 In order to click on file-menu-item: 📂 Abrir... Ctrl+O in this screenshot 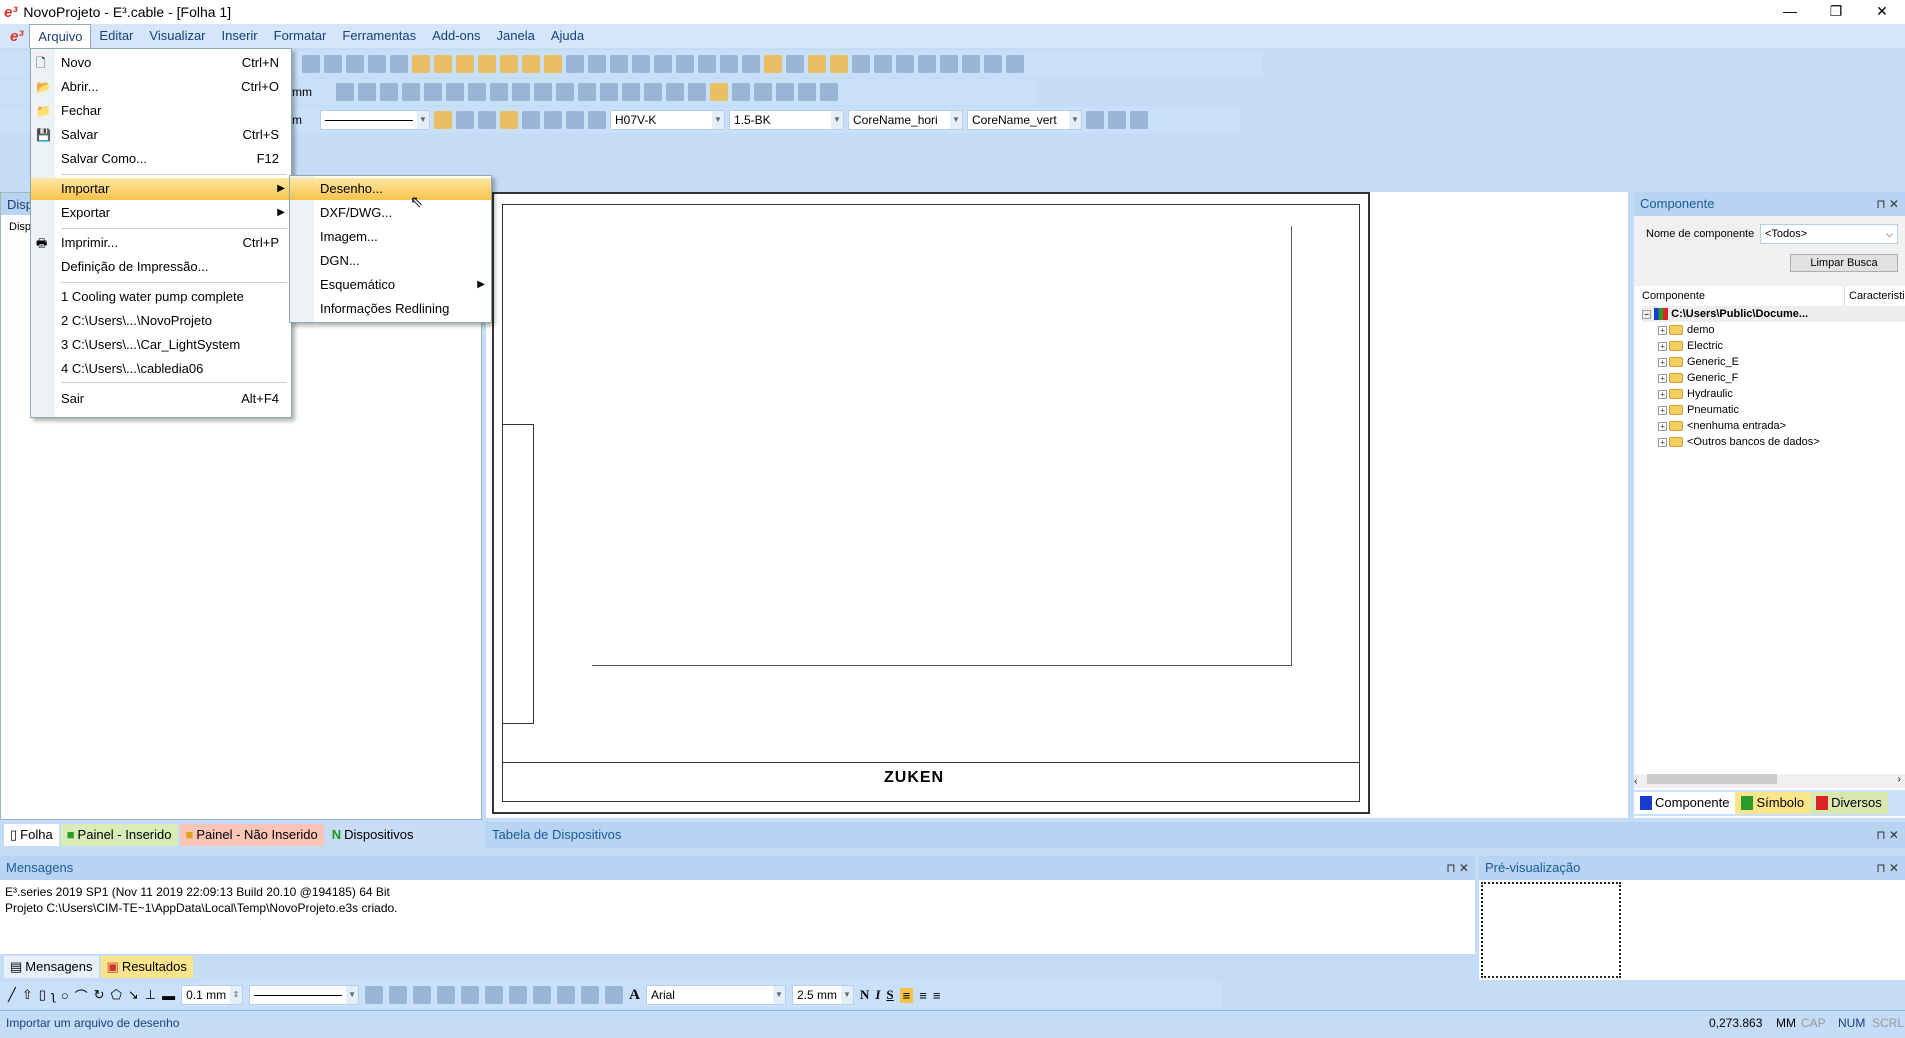, I will do `click(161, 87)`.